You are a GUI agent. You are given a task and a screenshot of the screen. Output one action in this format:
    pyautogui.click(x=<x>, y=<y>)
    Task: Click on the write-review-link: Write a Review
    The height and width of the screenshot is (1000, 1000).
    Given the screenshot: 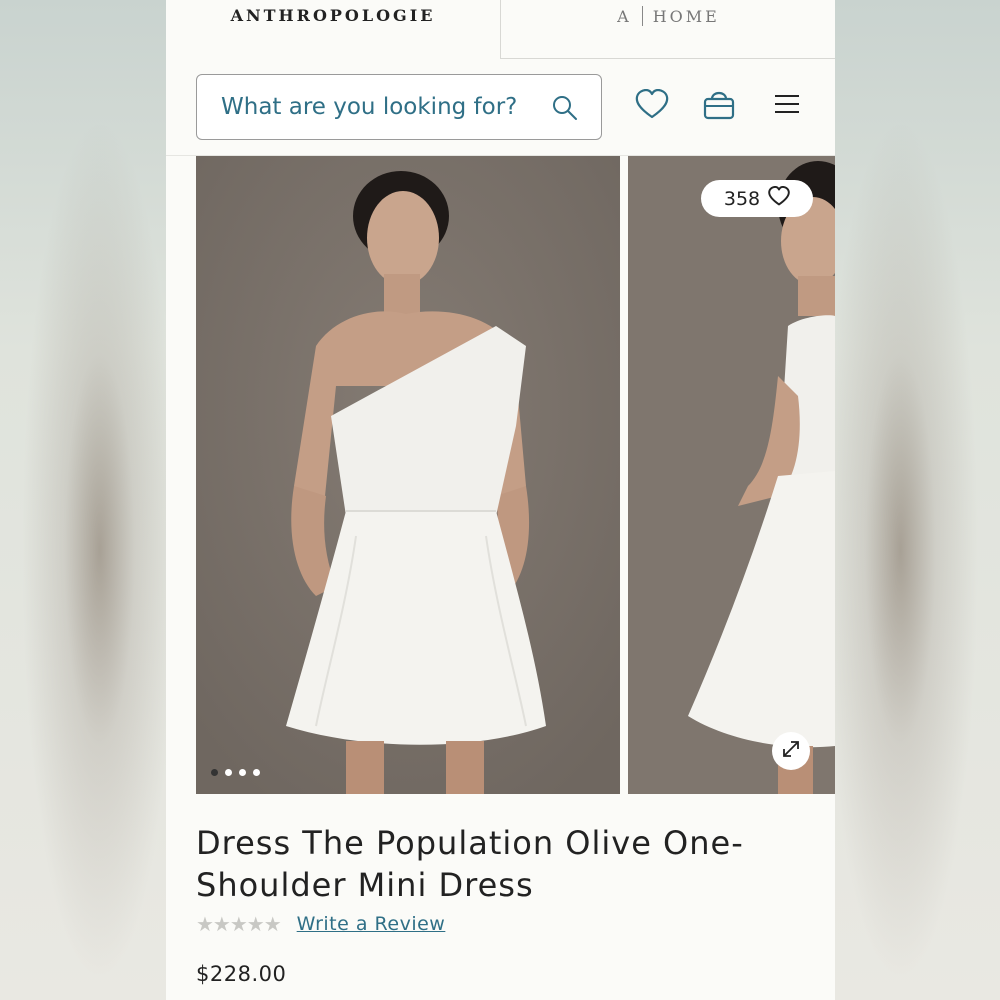 What is the action you would take?
    pyautogui.click(x=371, y=924)
    